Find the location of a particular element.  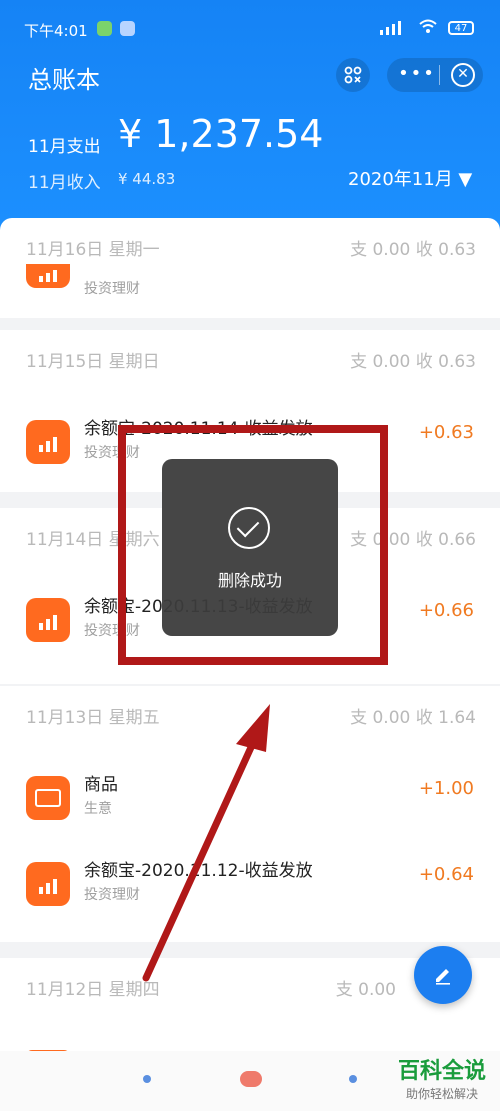

watermark-title: 百科全说 is located at coordinates (441, 1071).